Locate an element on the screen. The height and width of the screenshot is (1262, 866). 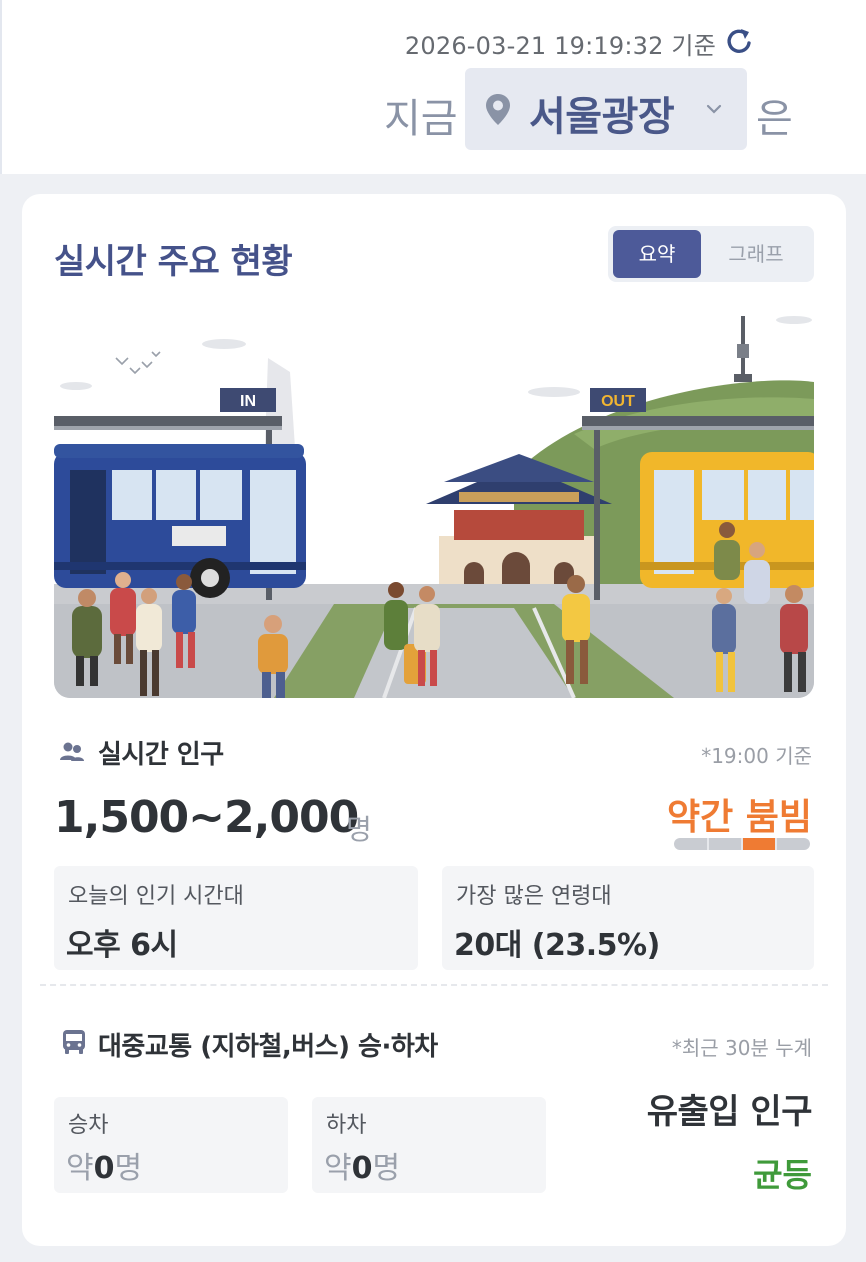
top-age-label: 가장 많은 연령대 is located at coordinates (534, 896).